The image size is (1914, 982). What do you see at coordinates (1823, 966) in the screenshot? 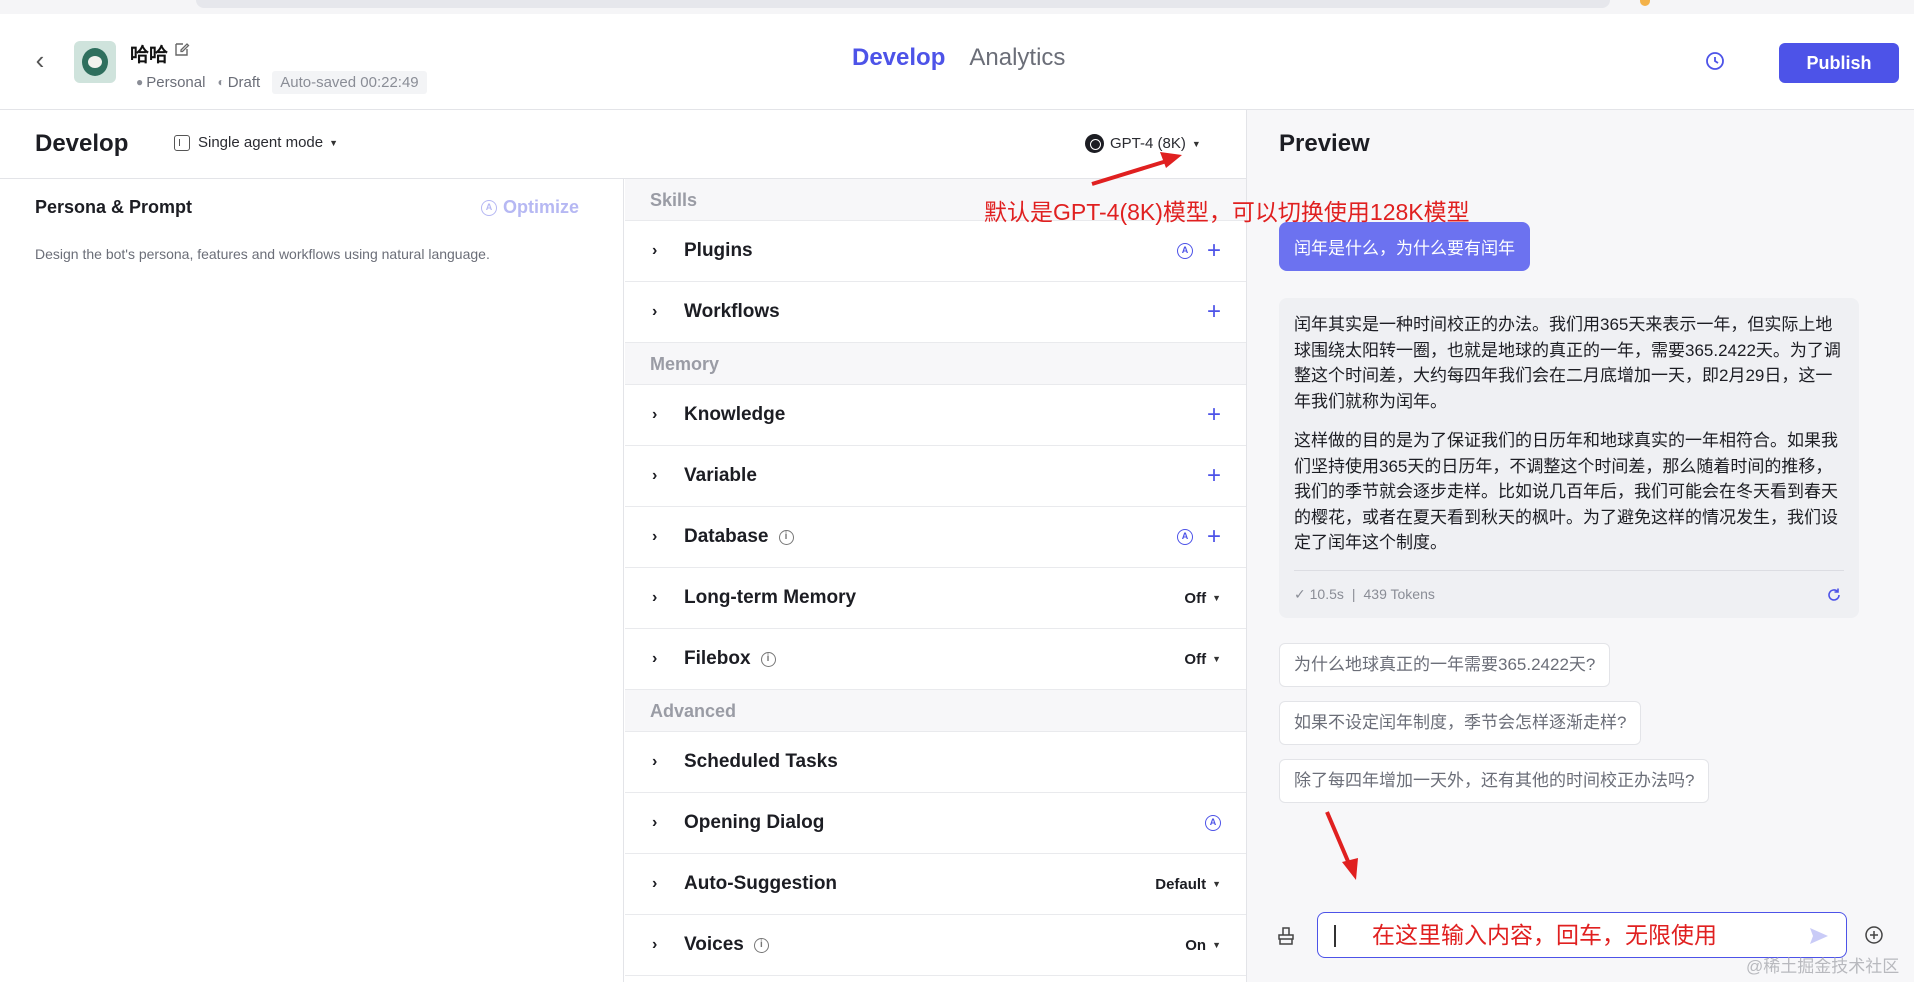
I see `watermark: @稀土掘金技术社区` at bounding box center [1823, 966].